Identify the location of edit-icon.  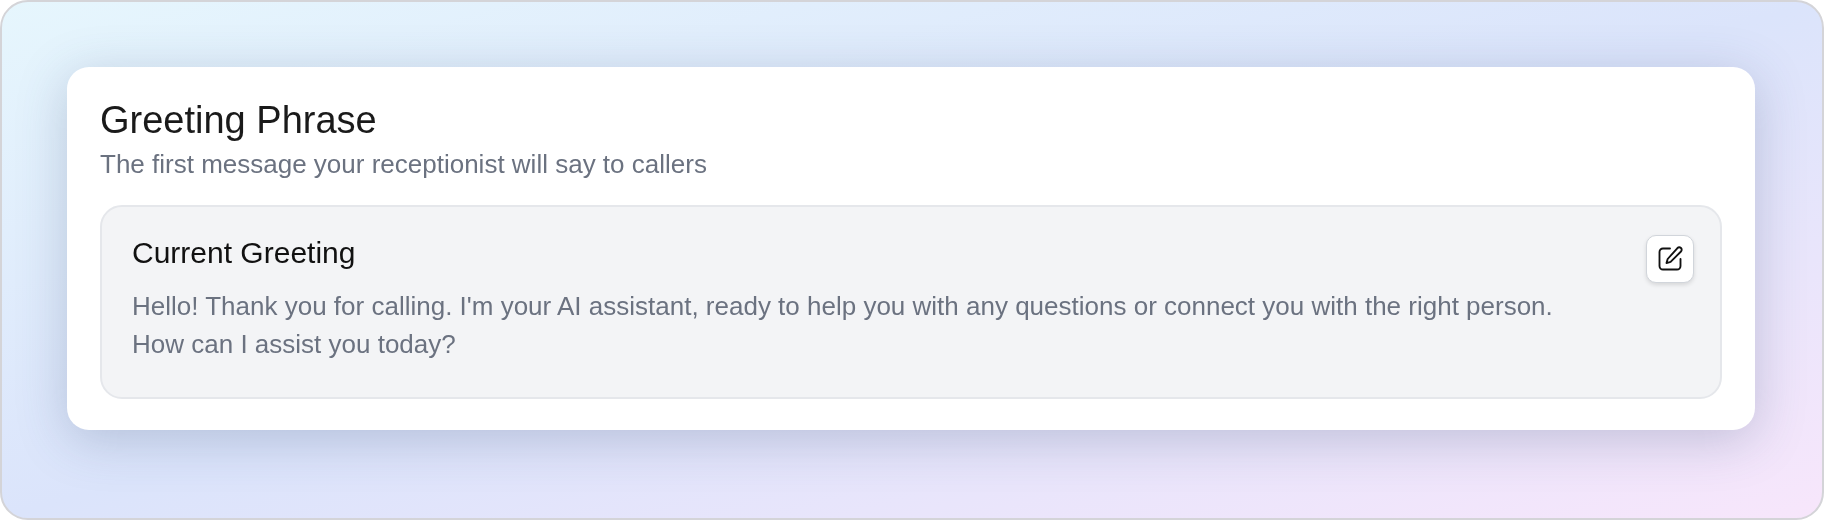
(1670, 259).